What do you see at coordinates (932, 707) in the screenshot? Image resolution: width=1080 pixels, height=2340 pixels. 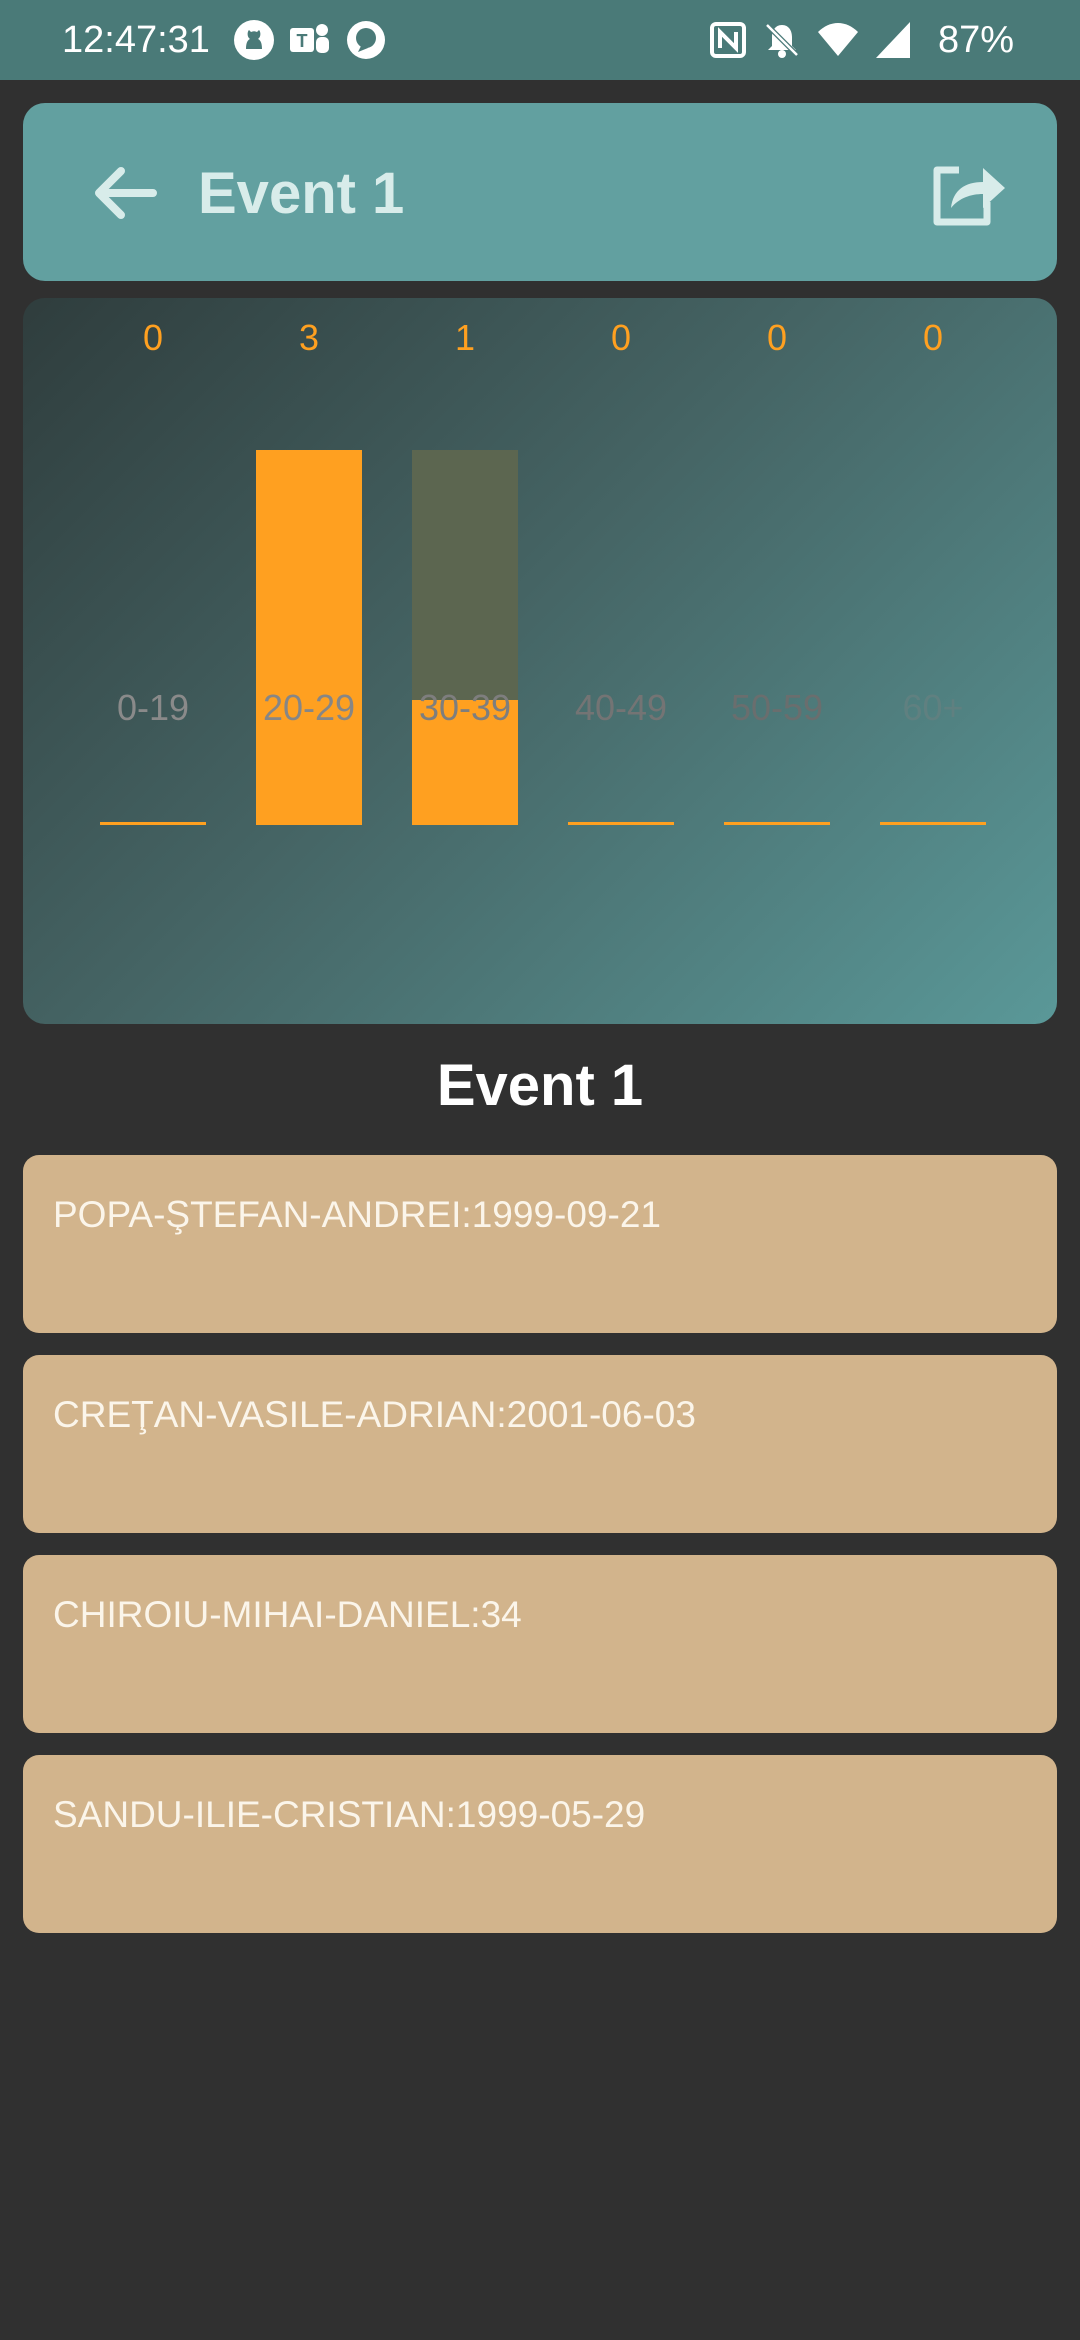 I see `chart-tick-label: 60+` at bounding box center [932, 707].